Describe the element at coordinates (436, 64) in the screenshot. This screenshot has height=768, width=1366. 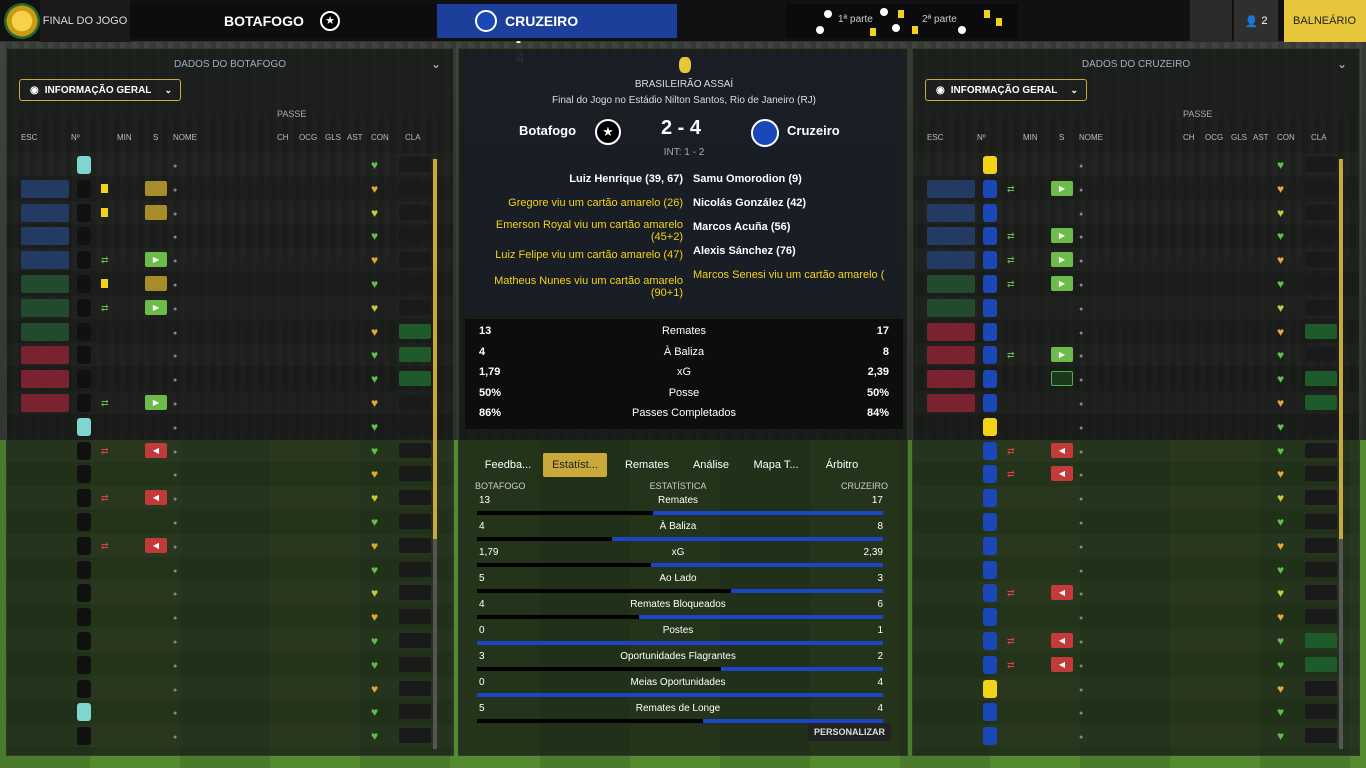
I see `chevron-down-icon: ⌄` at that location.